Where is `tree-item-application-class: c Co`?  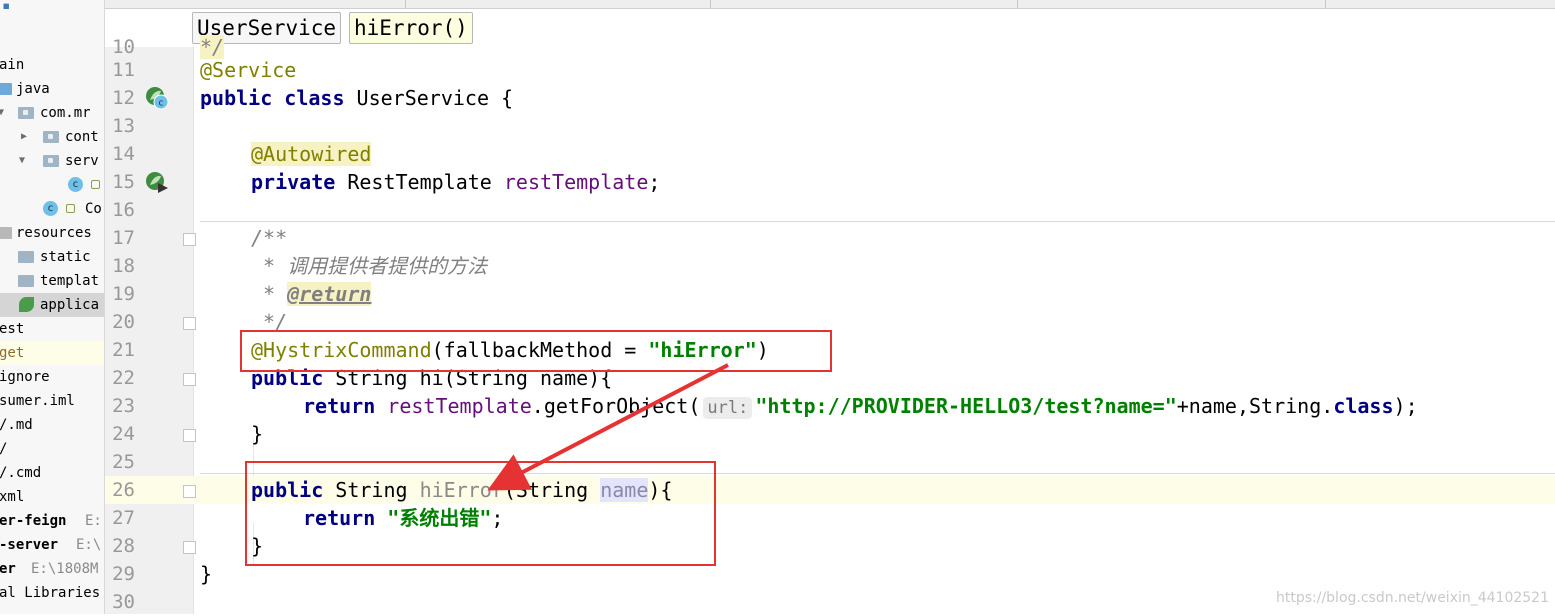 tree-item-application-class: c Co is located at coordinates (52, 209).